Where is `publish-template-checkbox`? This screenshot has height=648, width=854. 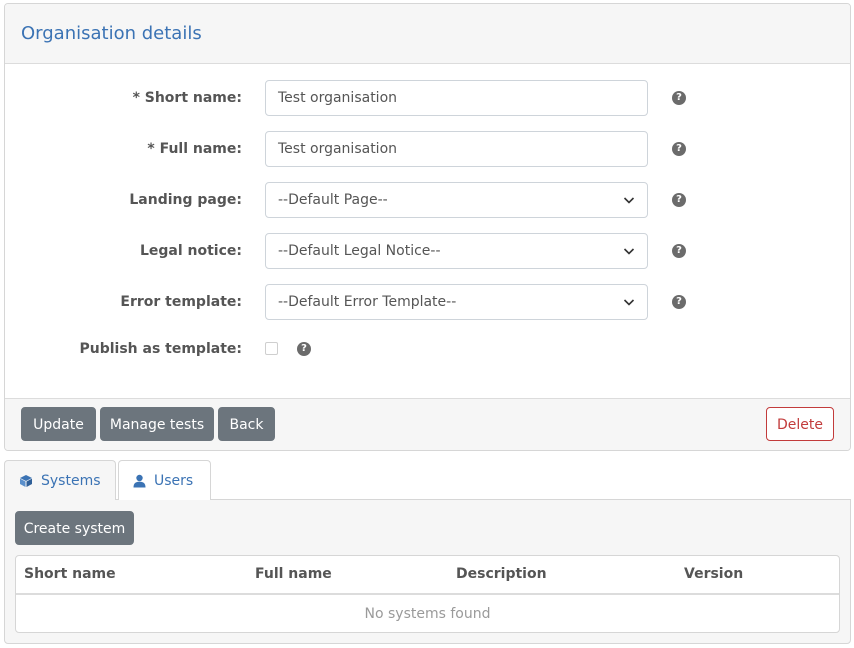 publish-template-checkbox is located at coordinates (271, 348).